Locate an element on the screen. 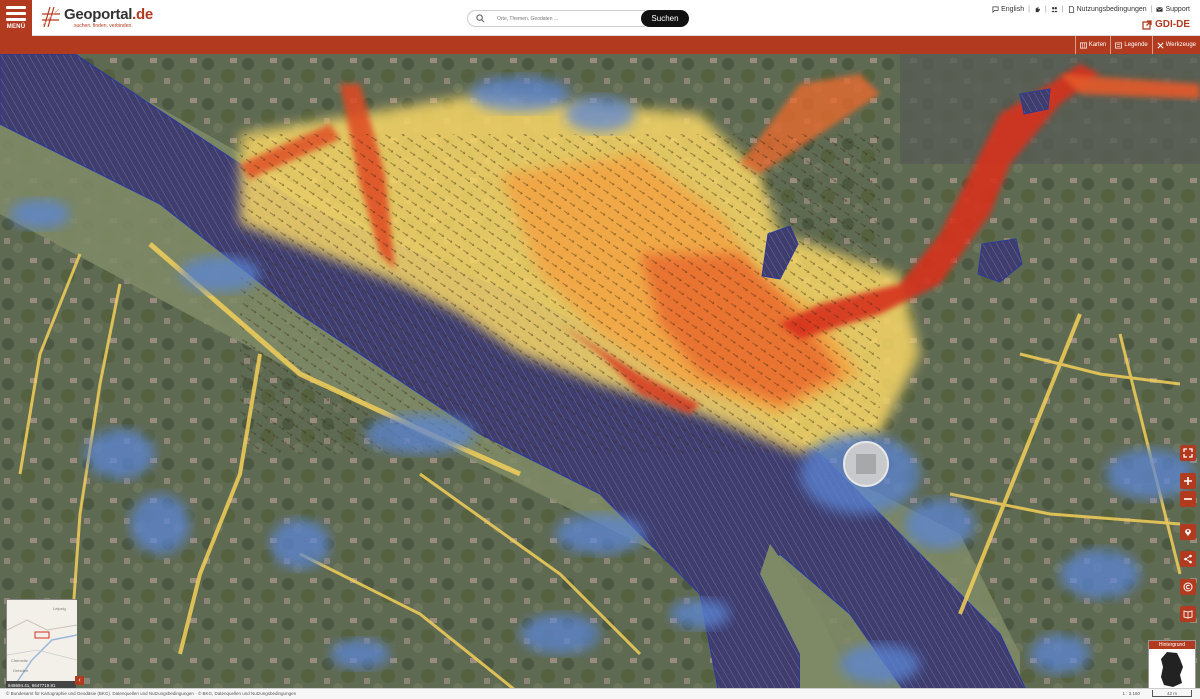 The width and height of the screenshot is (1200, 699). search-bar: Suchen is located at coordinates (578, 18).